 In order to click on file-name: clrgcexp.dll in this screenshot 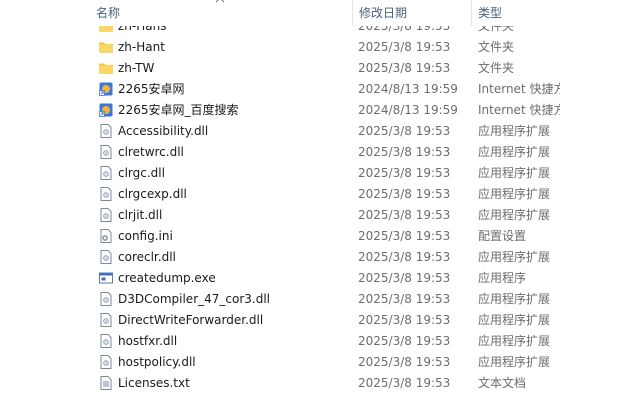, I will do `click(152, 194)`.